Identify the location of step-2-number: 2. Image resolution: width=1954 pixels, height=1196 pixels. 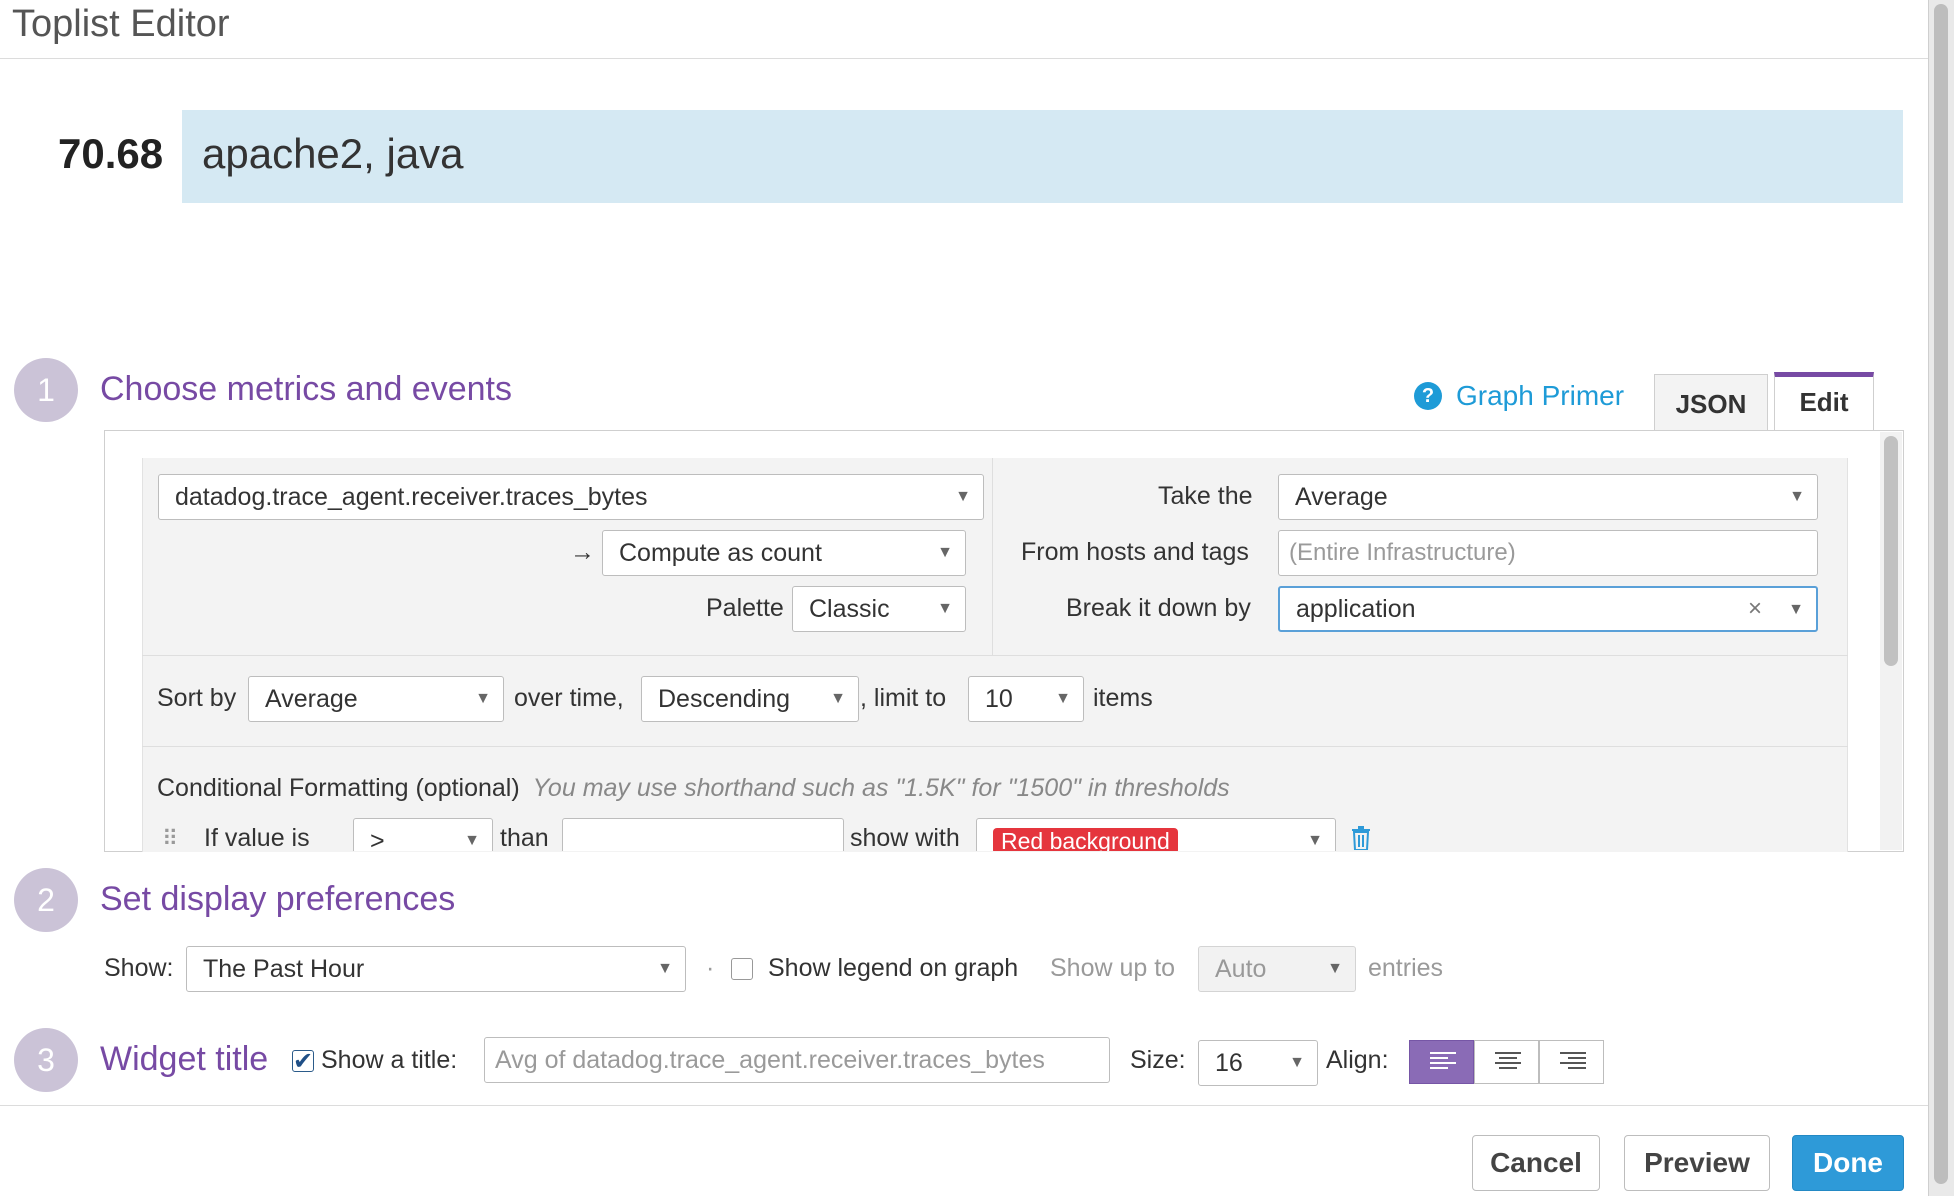
(46, 900).